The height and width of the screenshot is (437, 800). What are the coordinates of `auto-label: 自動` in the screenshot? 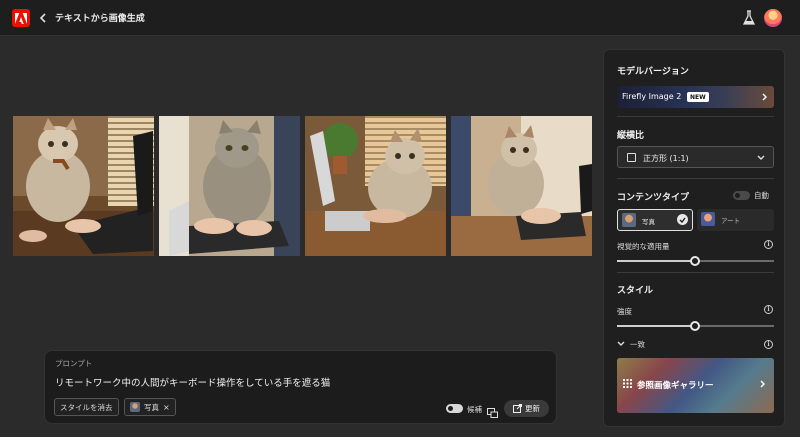 It's located at (761, 195).